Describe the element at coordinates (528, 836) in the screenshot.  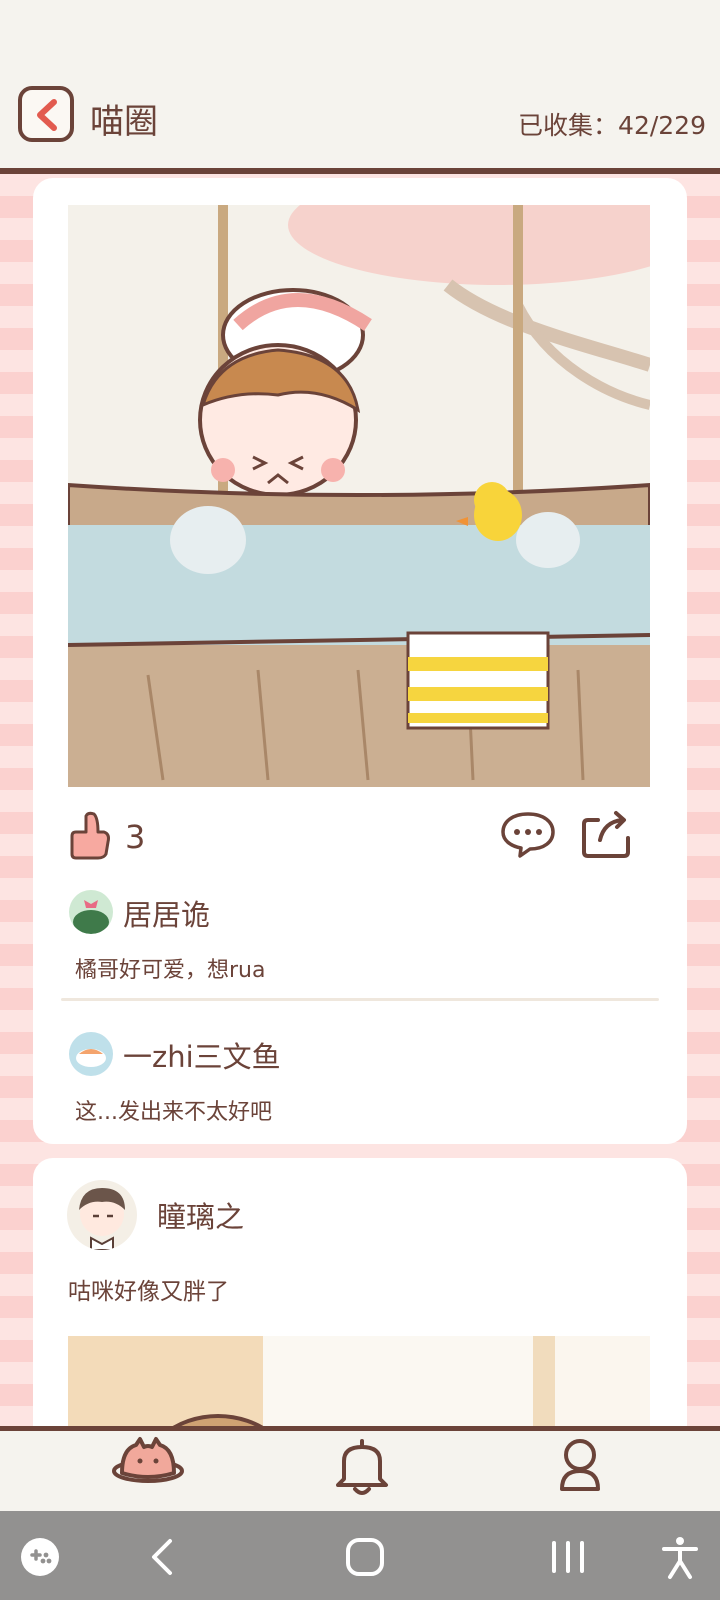
I see `comment-icon` at that location.